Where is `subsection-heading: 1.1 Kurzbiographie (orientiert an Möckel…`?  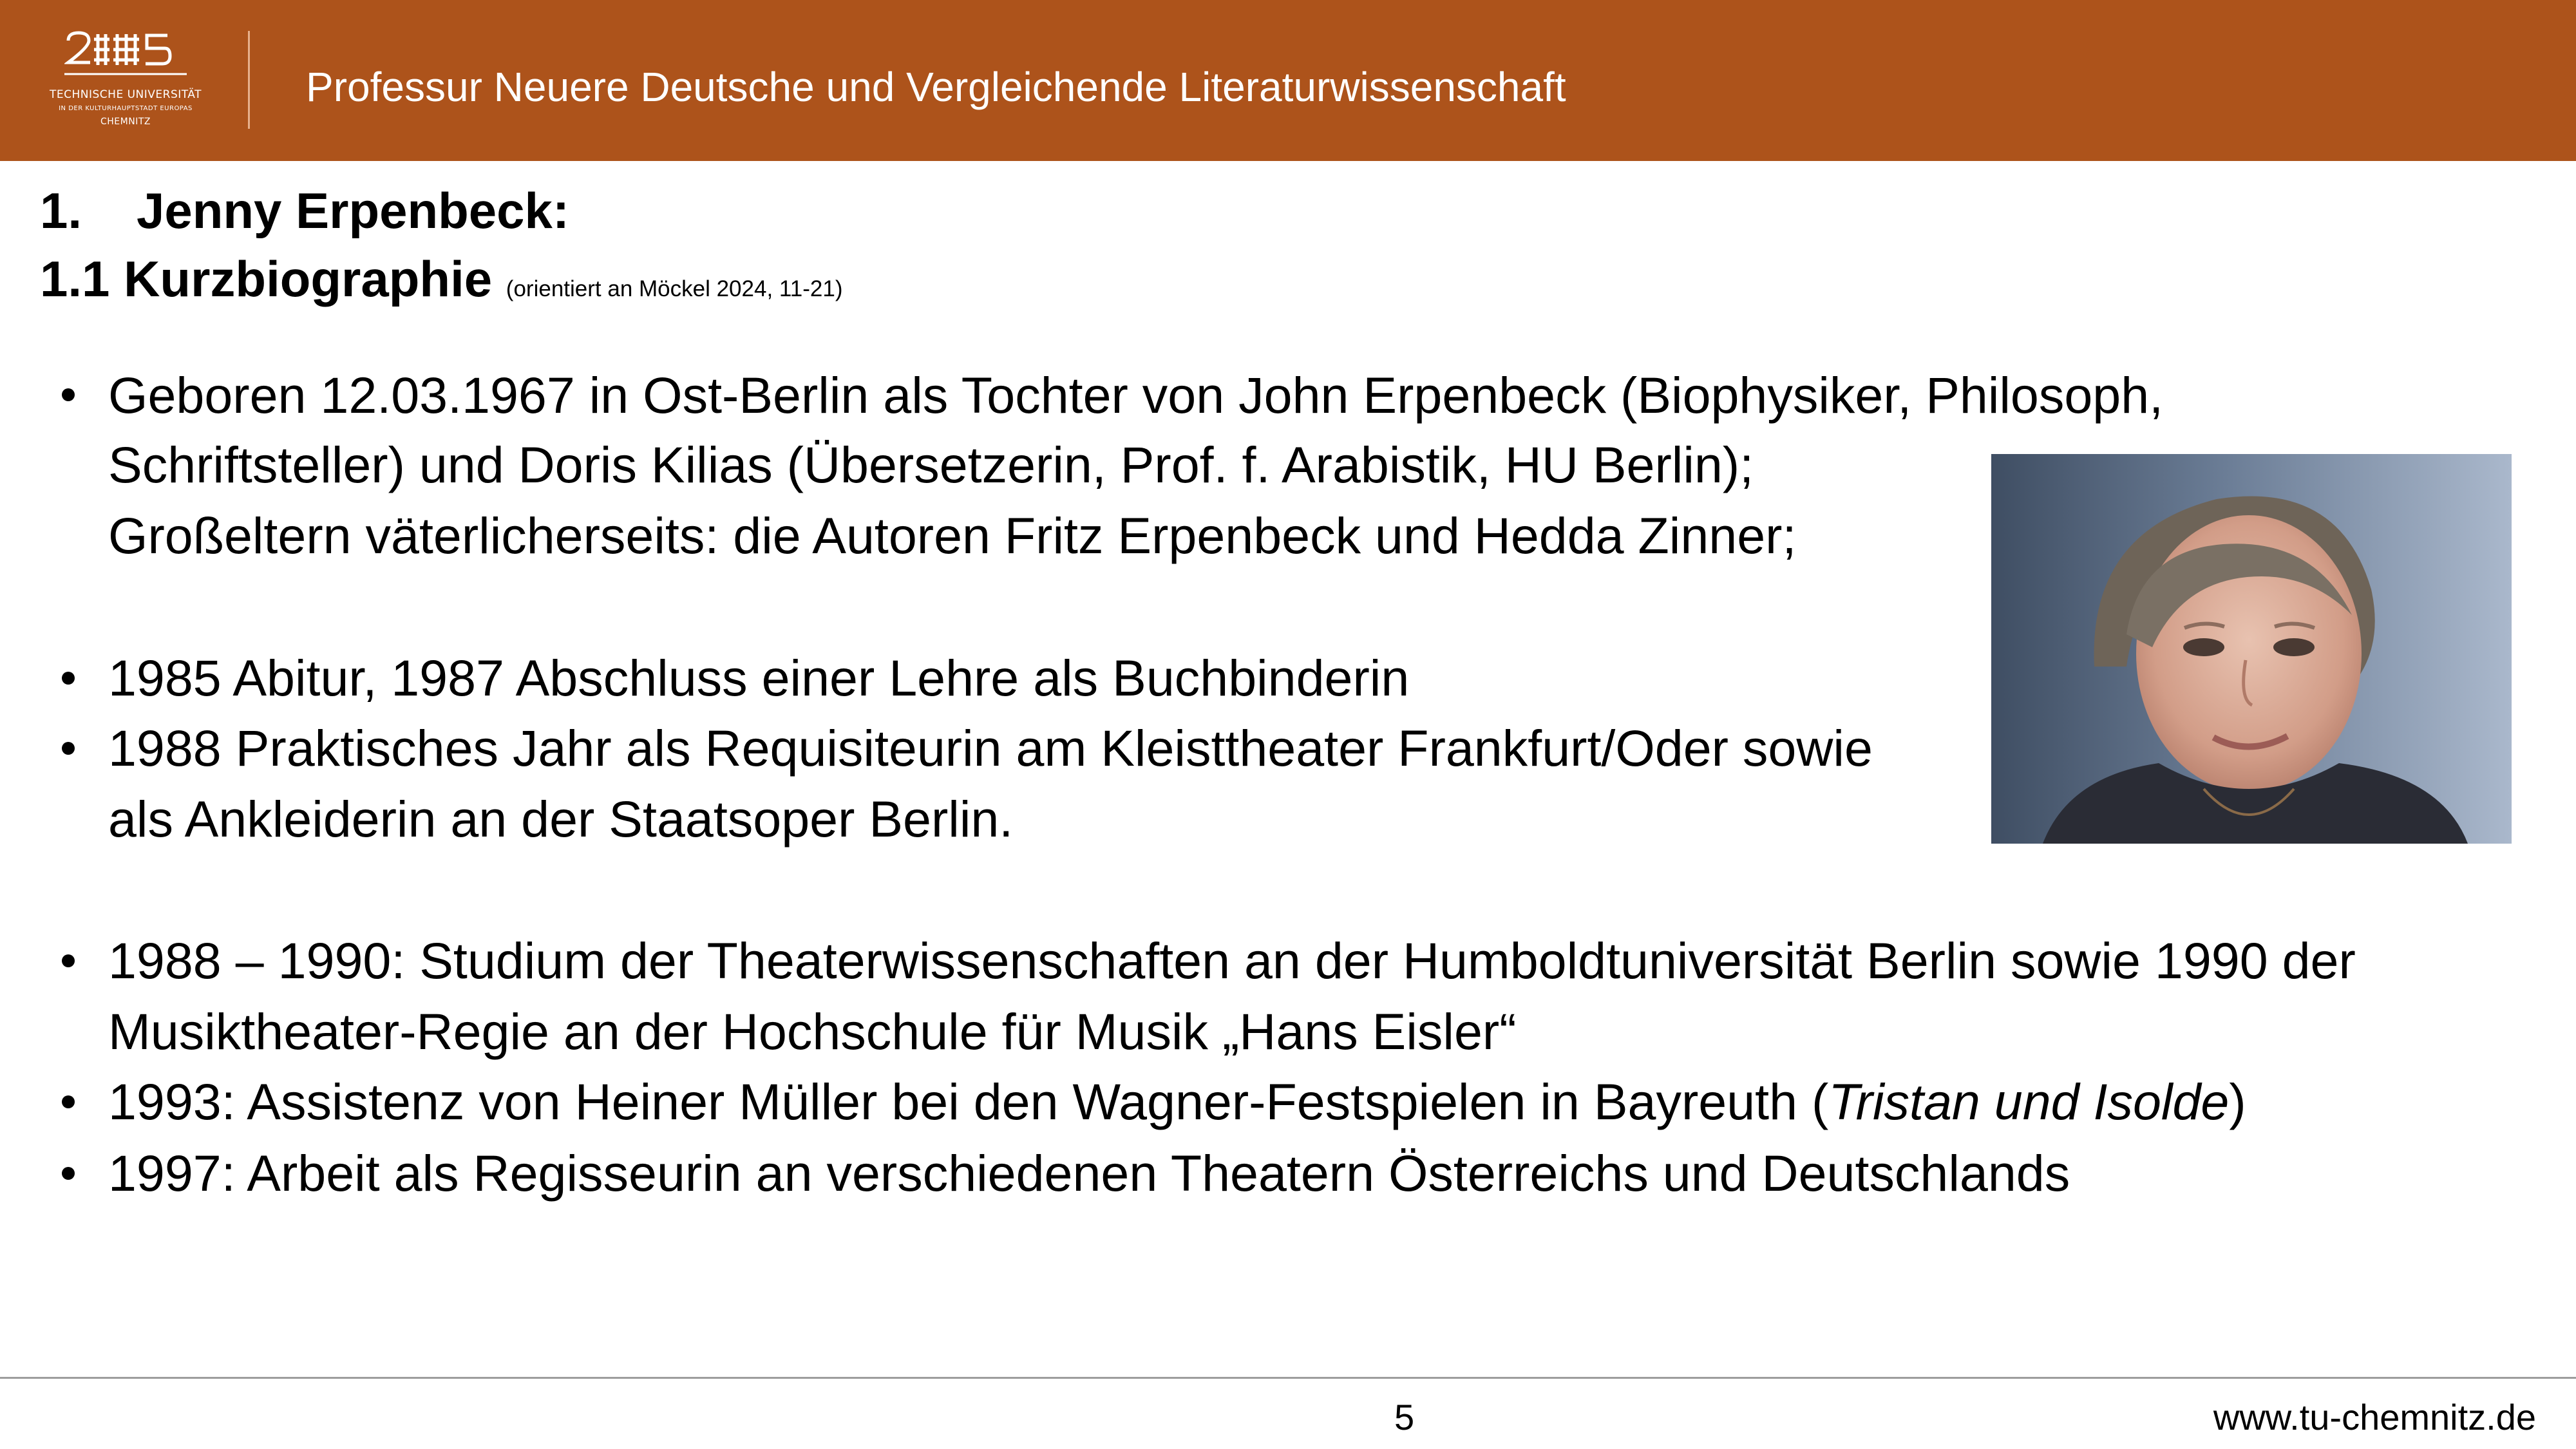 subsection-heading: 1.1 Kurzbiographie (orientiert an Möckel… is located at coordinates (441, 279).